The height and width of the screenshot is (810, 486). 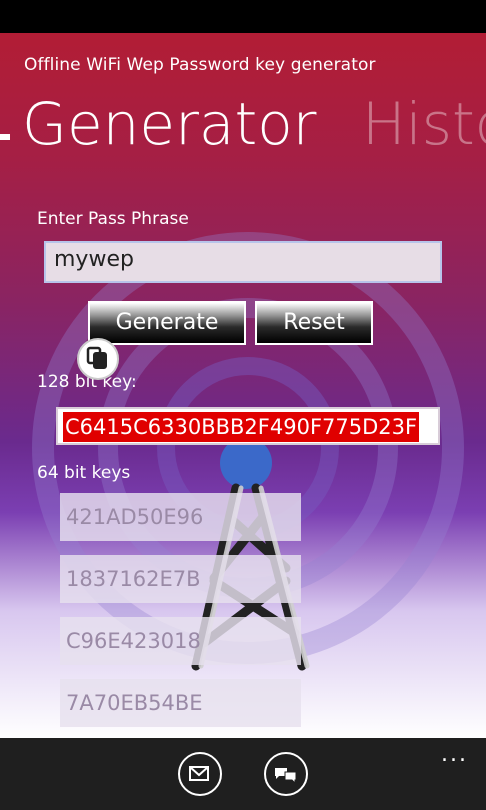 I want to click on key64-item: C96E423018, so click(x=180, y=641).